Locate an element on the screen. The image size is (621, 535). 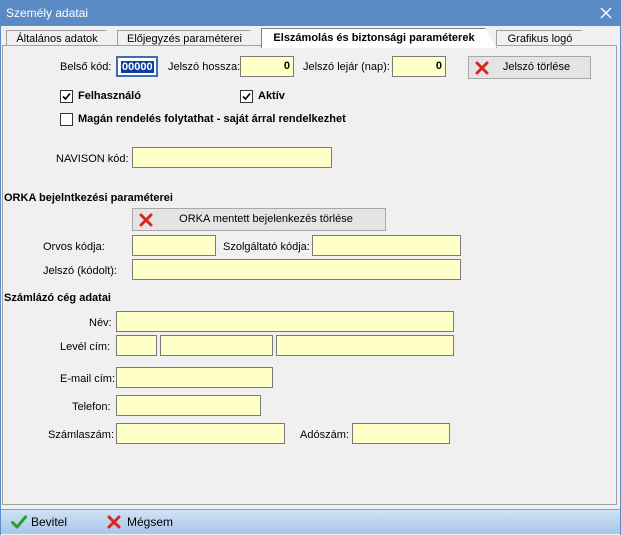
felhasznalo-checkbox is located at coordinates (66, 96).